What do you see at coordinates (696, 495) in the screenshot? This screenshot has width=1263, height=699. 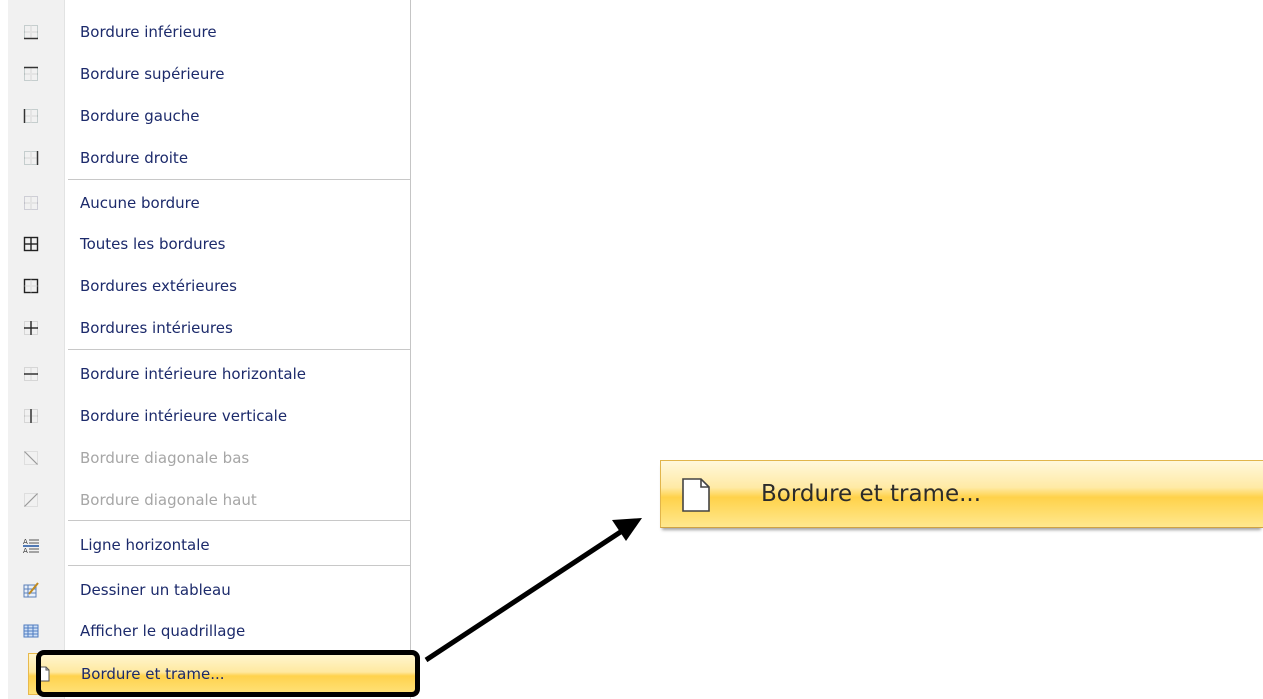 I see `page-icon` at bounding box center [696, 495].